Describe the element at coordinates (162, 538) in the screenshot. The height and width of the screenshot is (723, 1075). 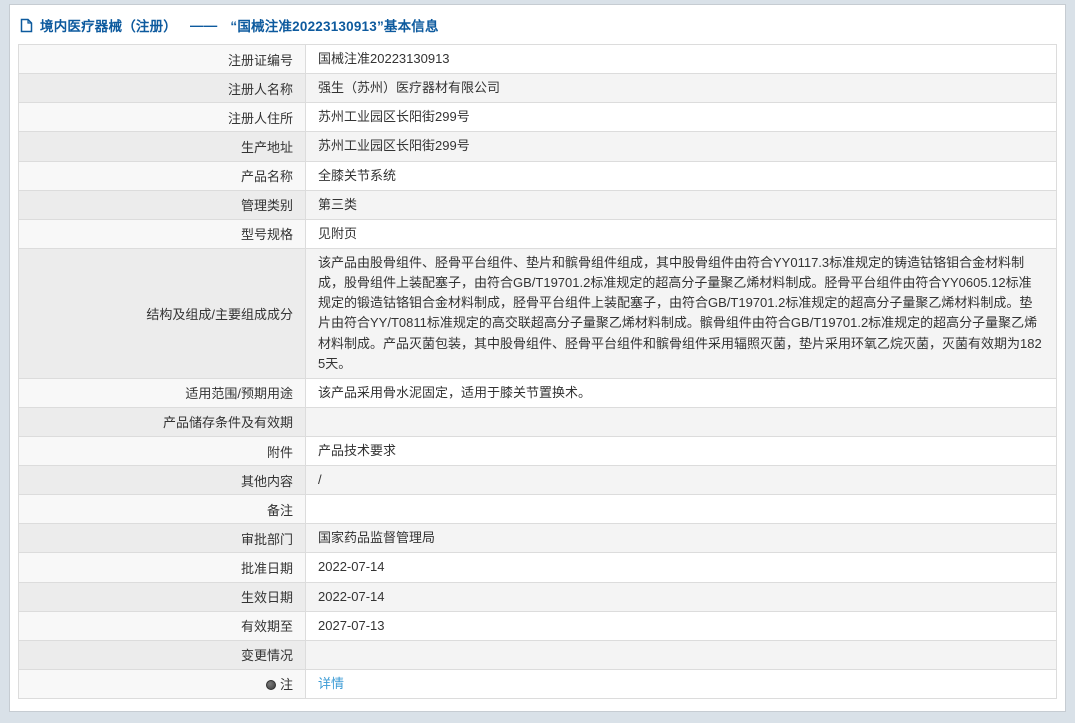
I see `row-label: 审批部门` at that location.